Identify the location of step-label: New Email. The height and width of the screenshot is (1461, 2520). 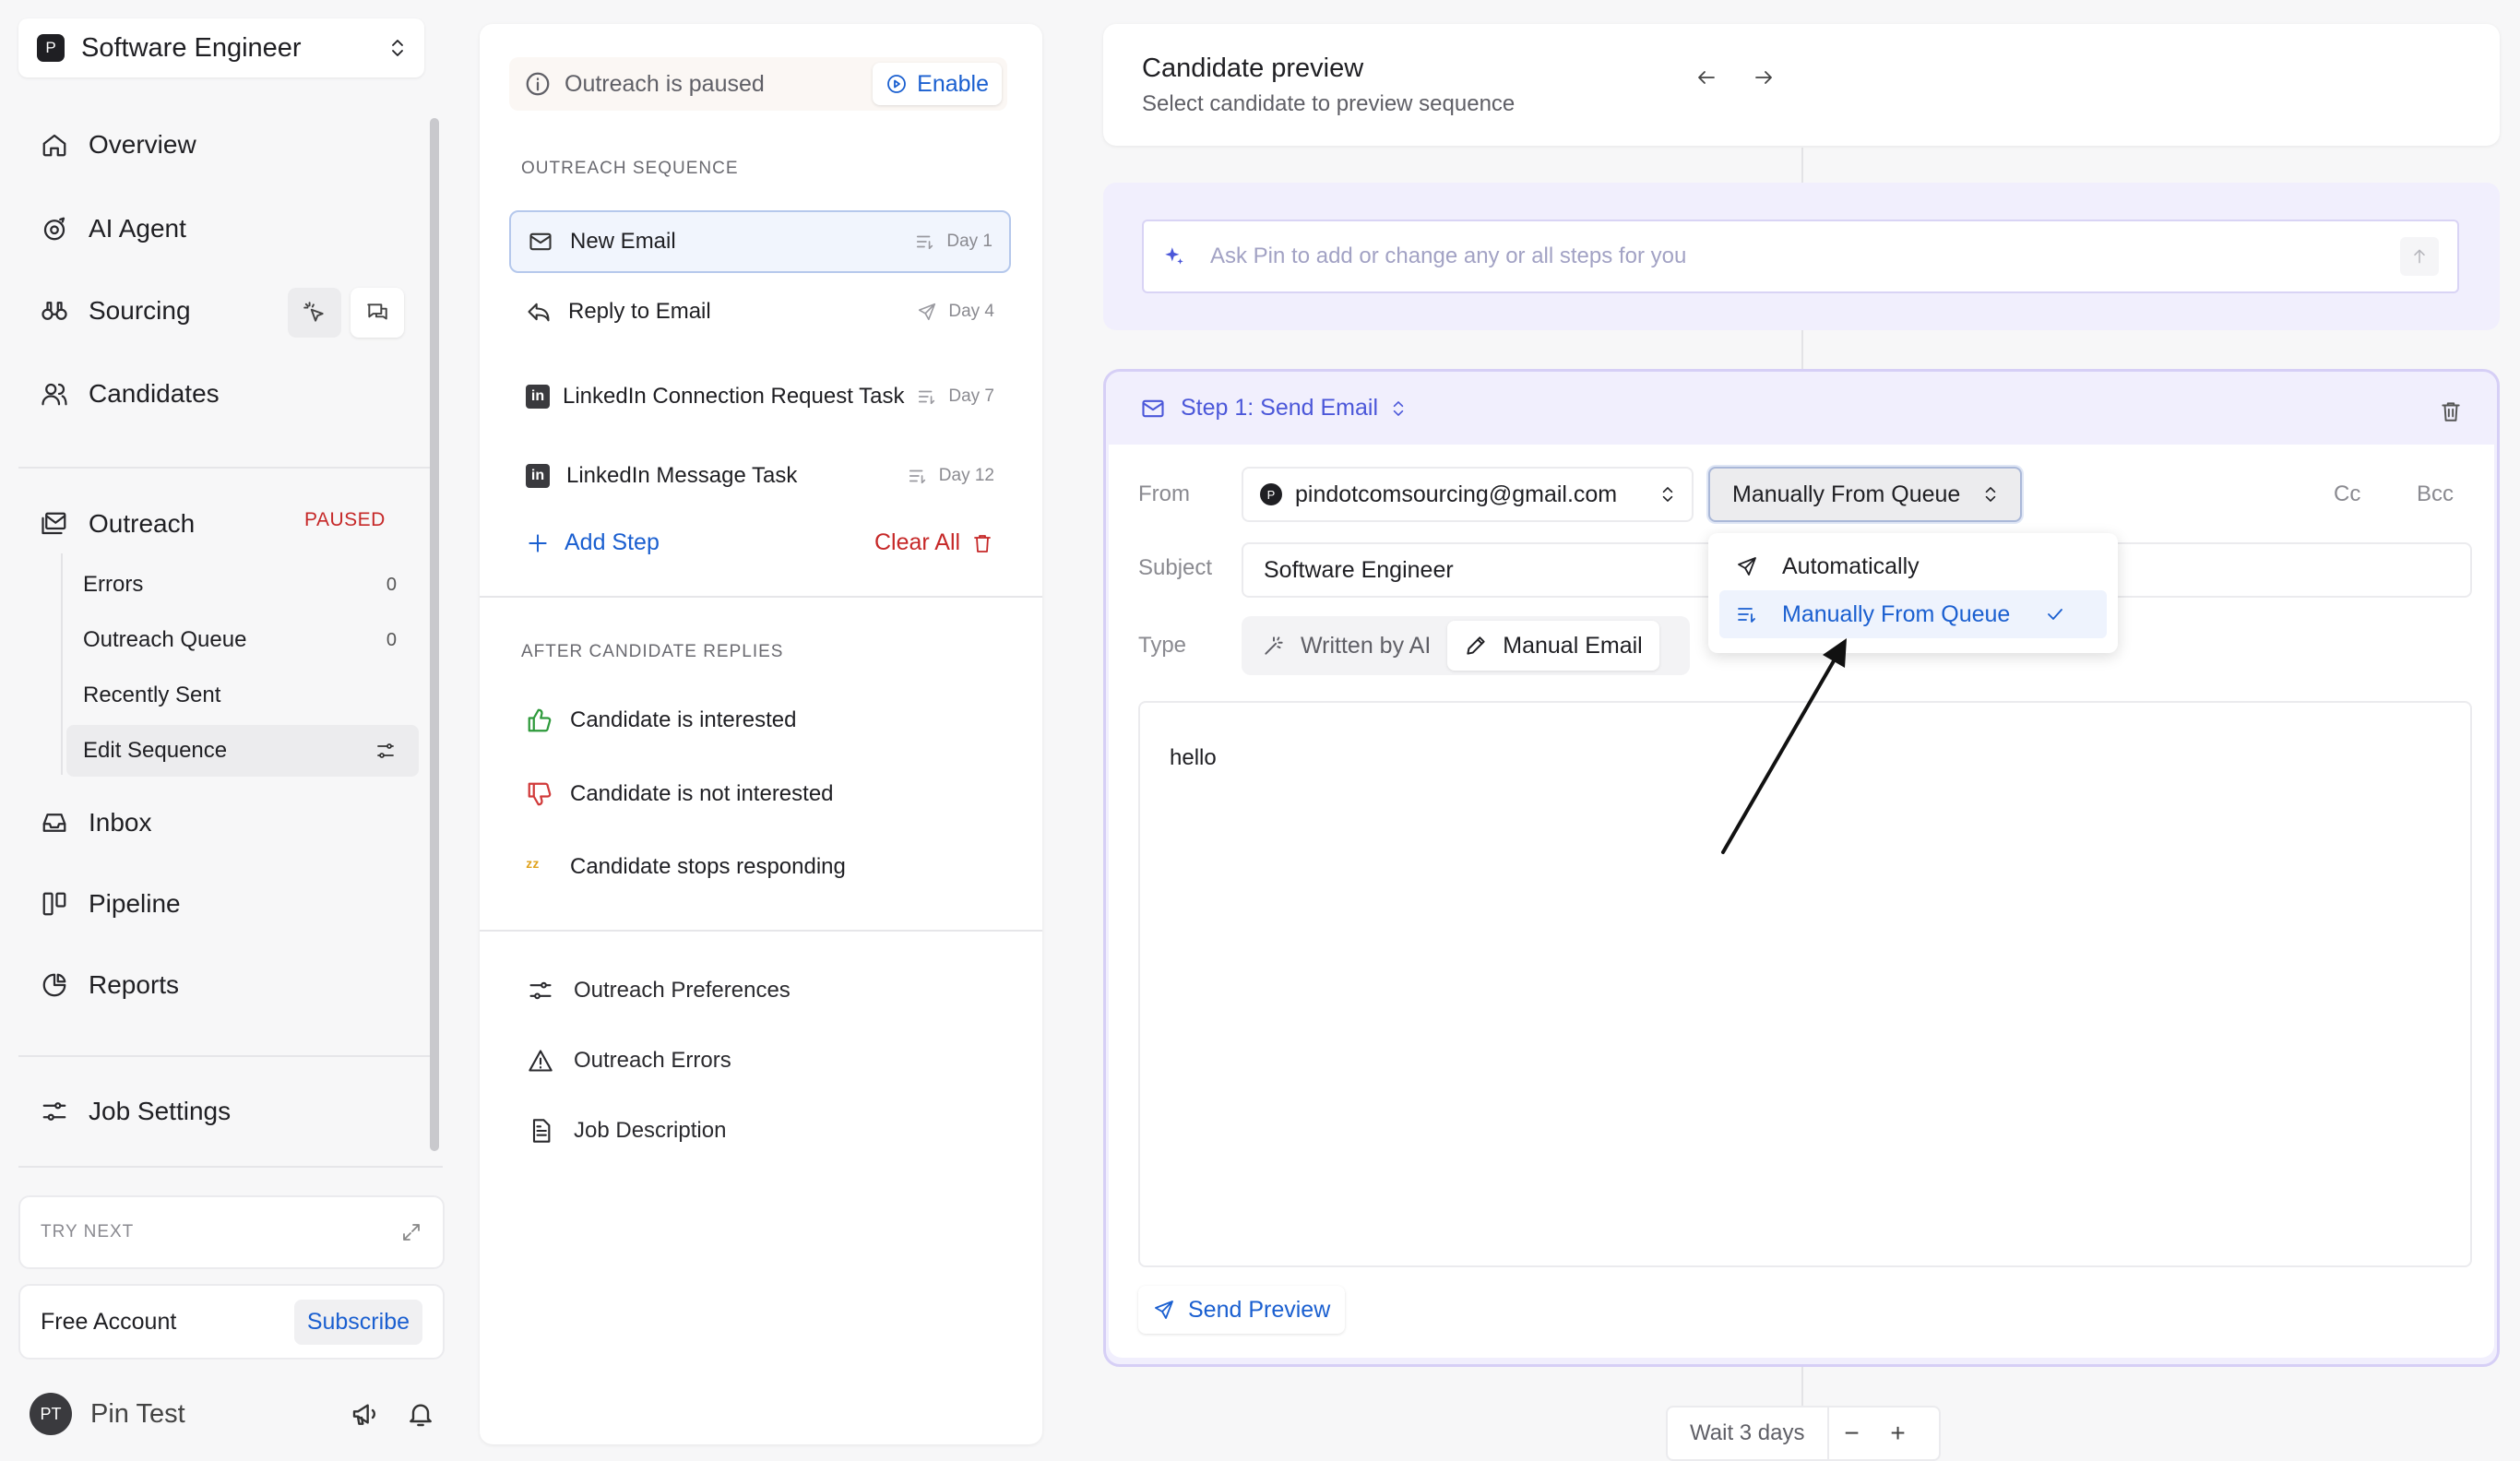
(623, 241).